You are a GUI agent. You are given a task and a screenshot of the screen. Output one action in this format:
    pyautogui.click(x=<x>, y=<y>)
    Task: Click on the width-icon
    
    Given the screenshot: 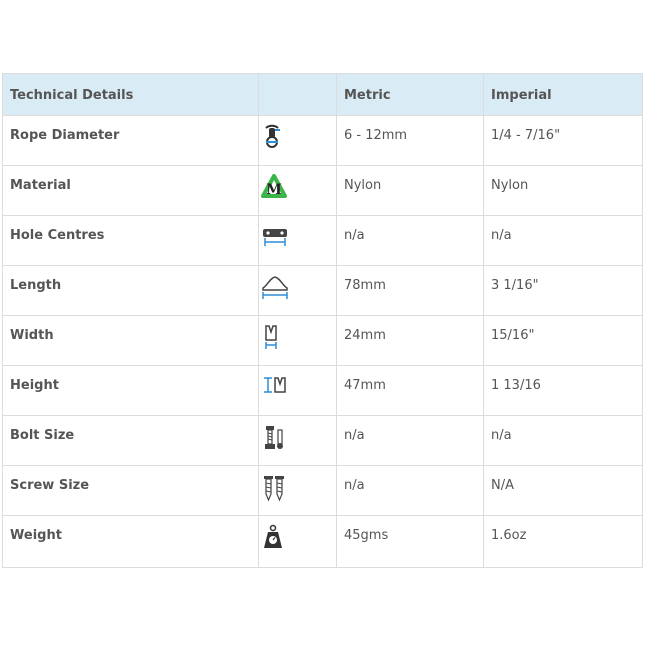 What is the action you would take?
    pyautogui.click(x=297, y=340)
    